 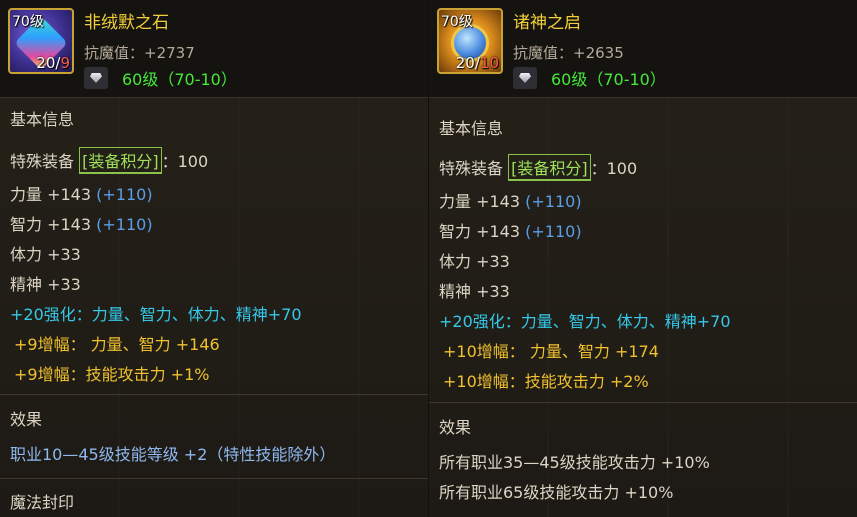 I want to click on magic-seal-title: 魔法封印, so click(x=42, y=502).